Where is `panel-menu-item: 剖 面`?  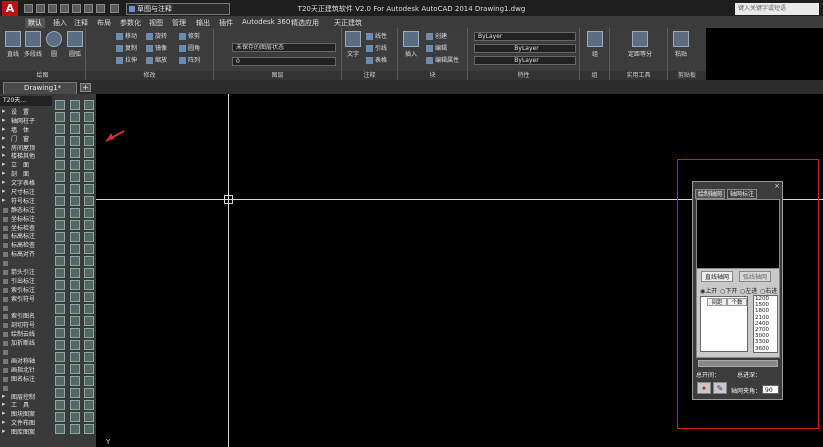 panel-menu-item: 剖 面 is located at coordinates (26, 174).